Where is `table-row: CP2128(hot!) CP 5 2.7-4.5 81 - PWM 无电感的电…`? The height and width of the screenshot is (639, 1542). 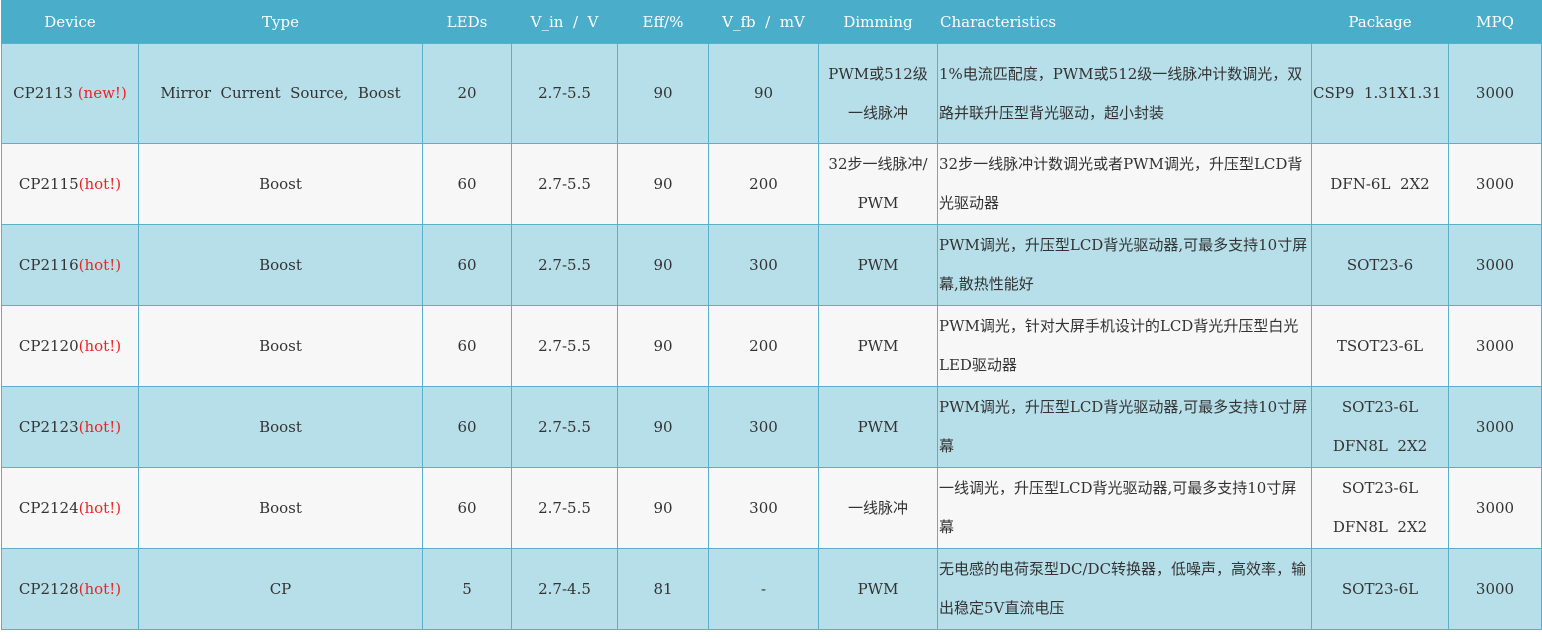
table-row: CP2128(hot!) CP 5 2.7-4.5 81 - PWM 无电感的电… is located at coordinates (771, 589).